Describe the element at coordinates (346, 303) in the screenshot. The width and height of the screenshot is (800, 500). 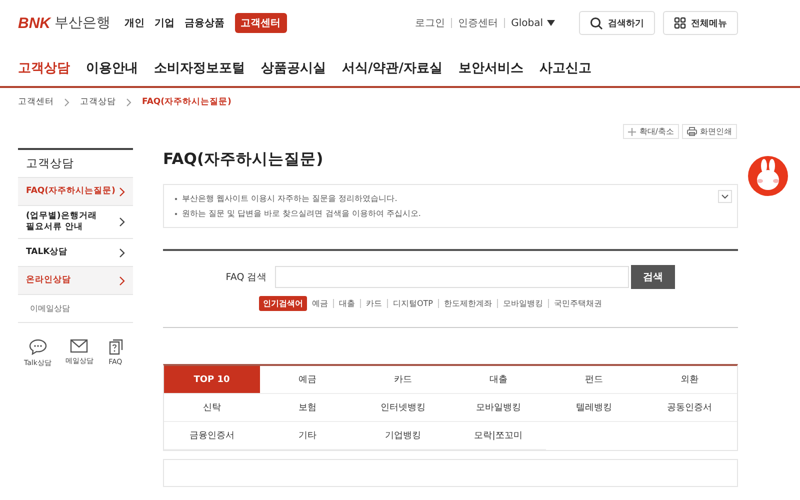
I see `keyword-link: 대출` at that location.